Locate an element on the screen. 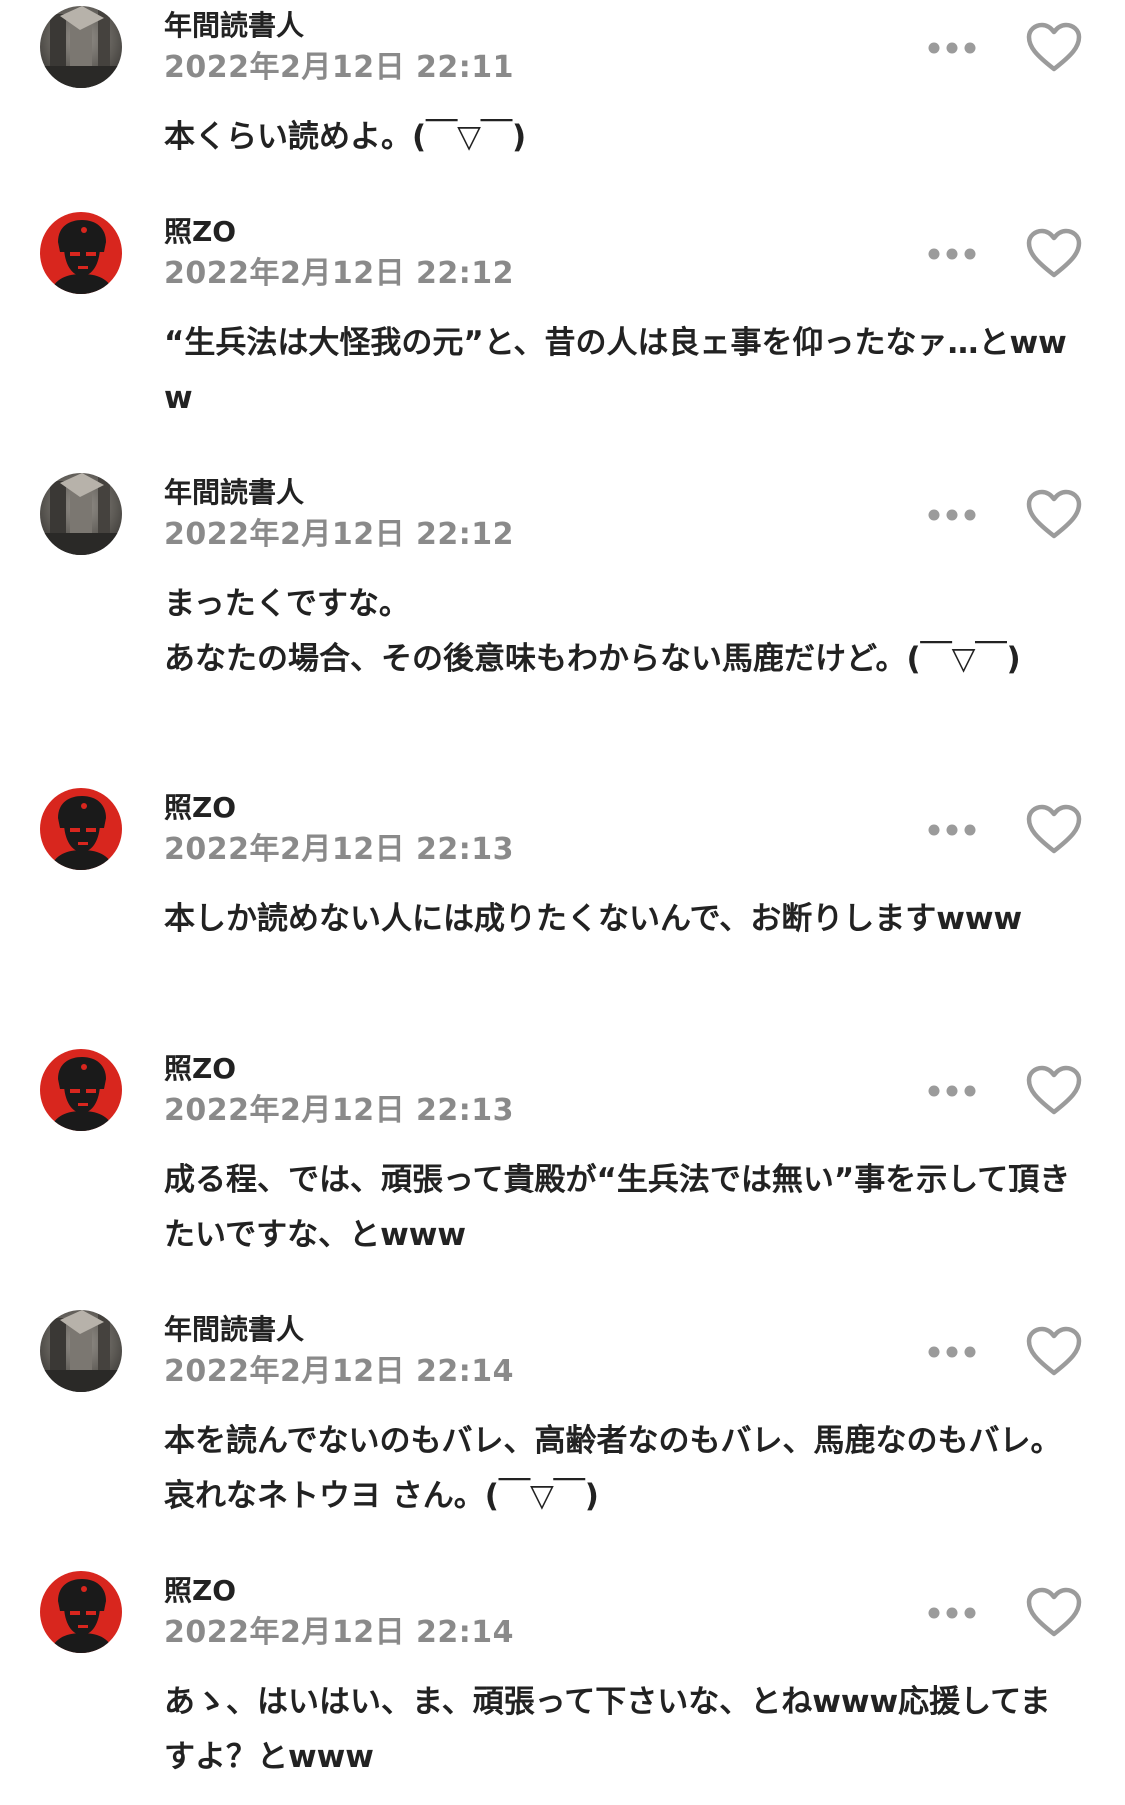 The width and height of the screenshot is (1125, 1805). comment-text: まったくですな。 あなたの場合、その後意味もわからない馬鹿だけど。(￣▽￣) is located at coordinates (592, 631).